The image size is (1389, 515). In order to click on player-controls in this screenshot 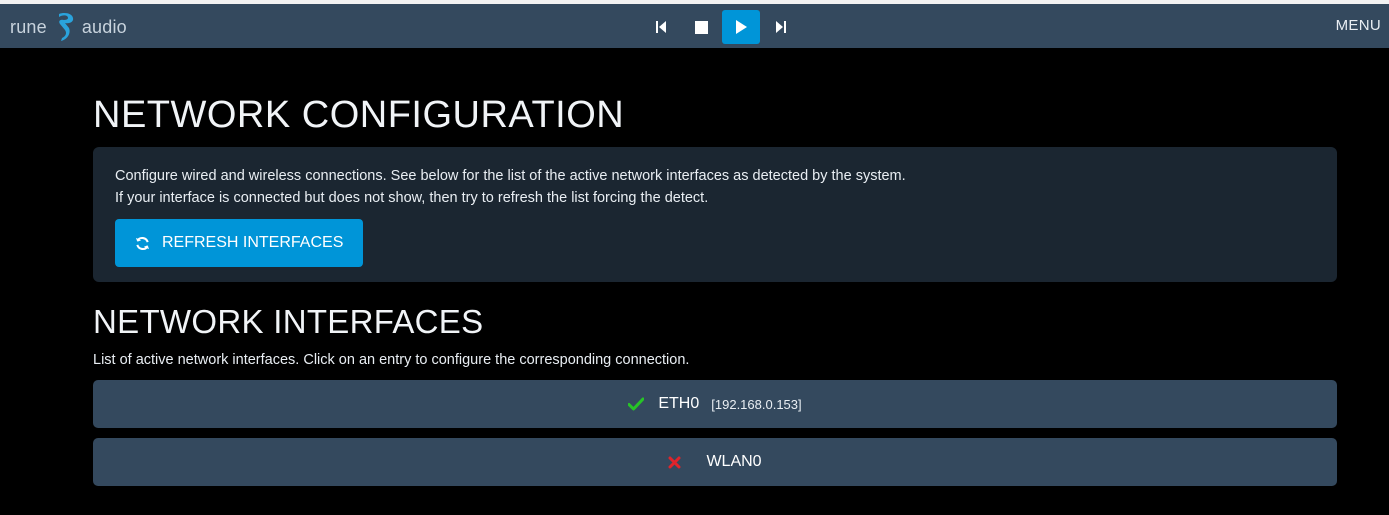, I will do `click(721, 27)`.